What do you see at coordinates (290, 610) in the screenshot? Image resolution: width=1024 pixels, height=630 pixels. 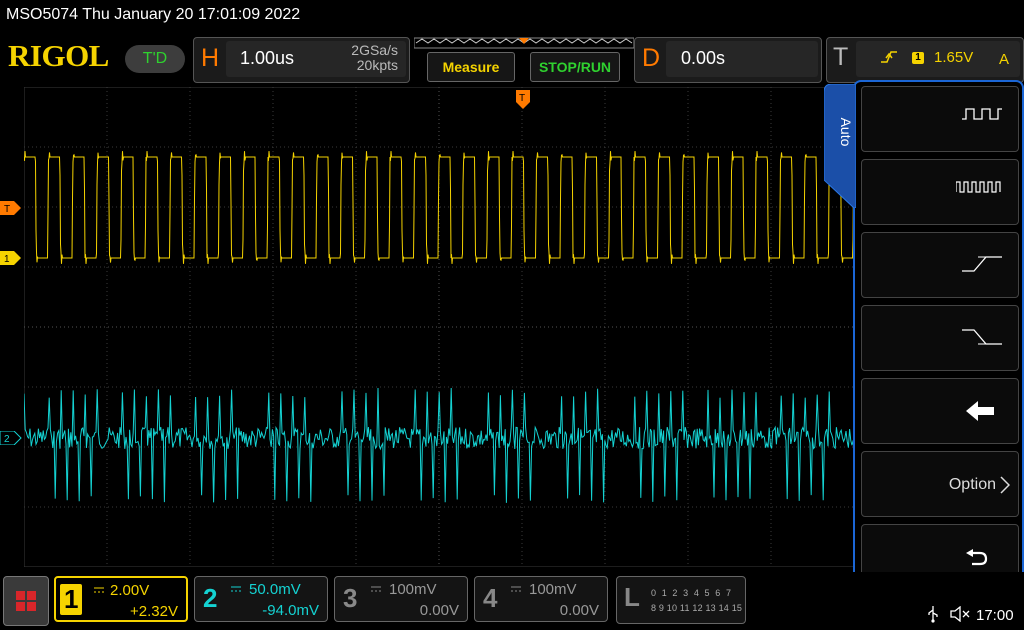 I see `channel-2-offset: -94.0mV` at bounding box center [290, 610].